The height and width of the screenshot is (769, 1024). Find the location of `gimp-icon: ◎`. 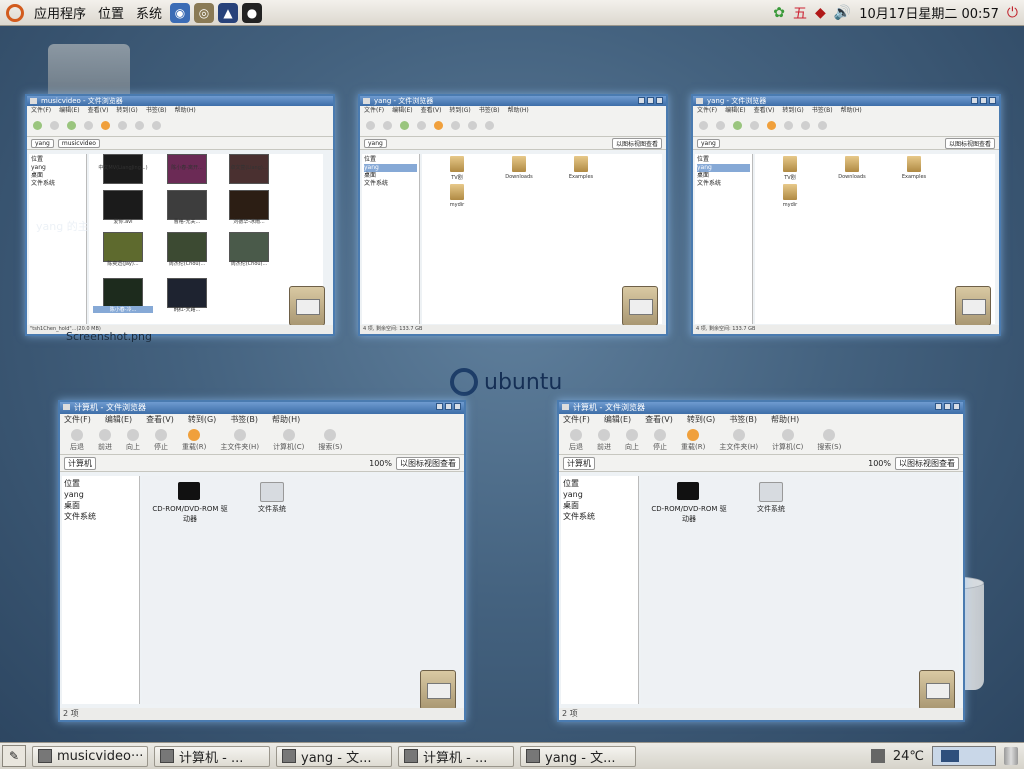

gimp-icon: ◎ is located at coordinates (204, 12).